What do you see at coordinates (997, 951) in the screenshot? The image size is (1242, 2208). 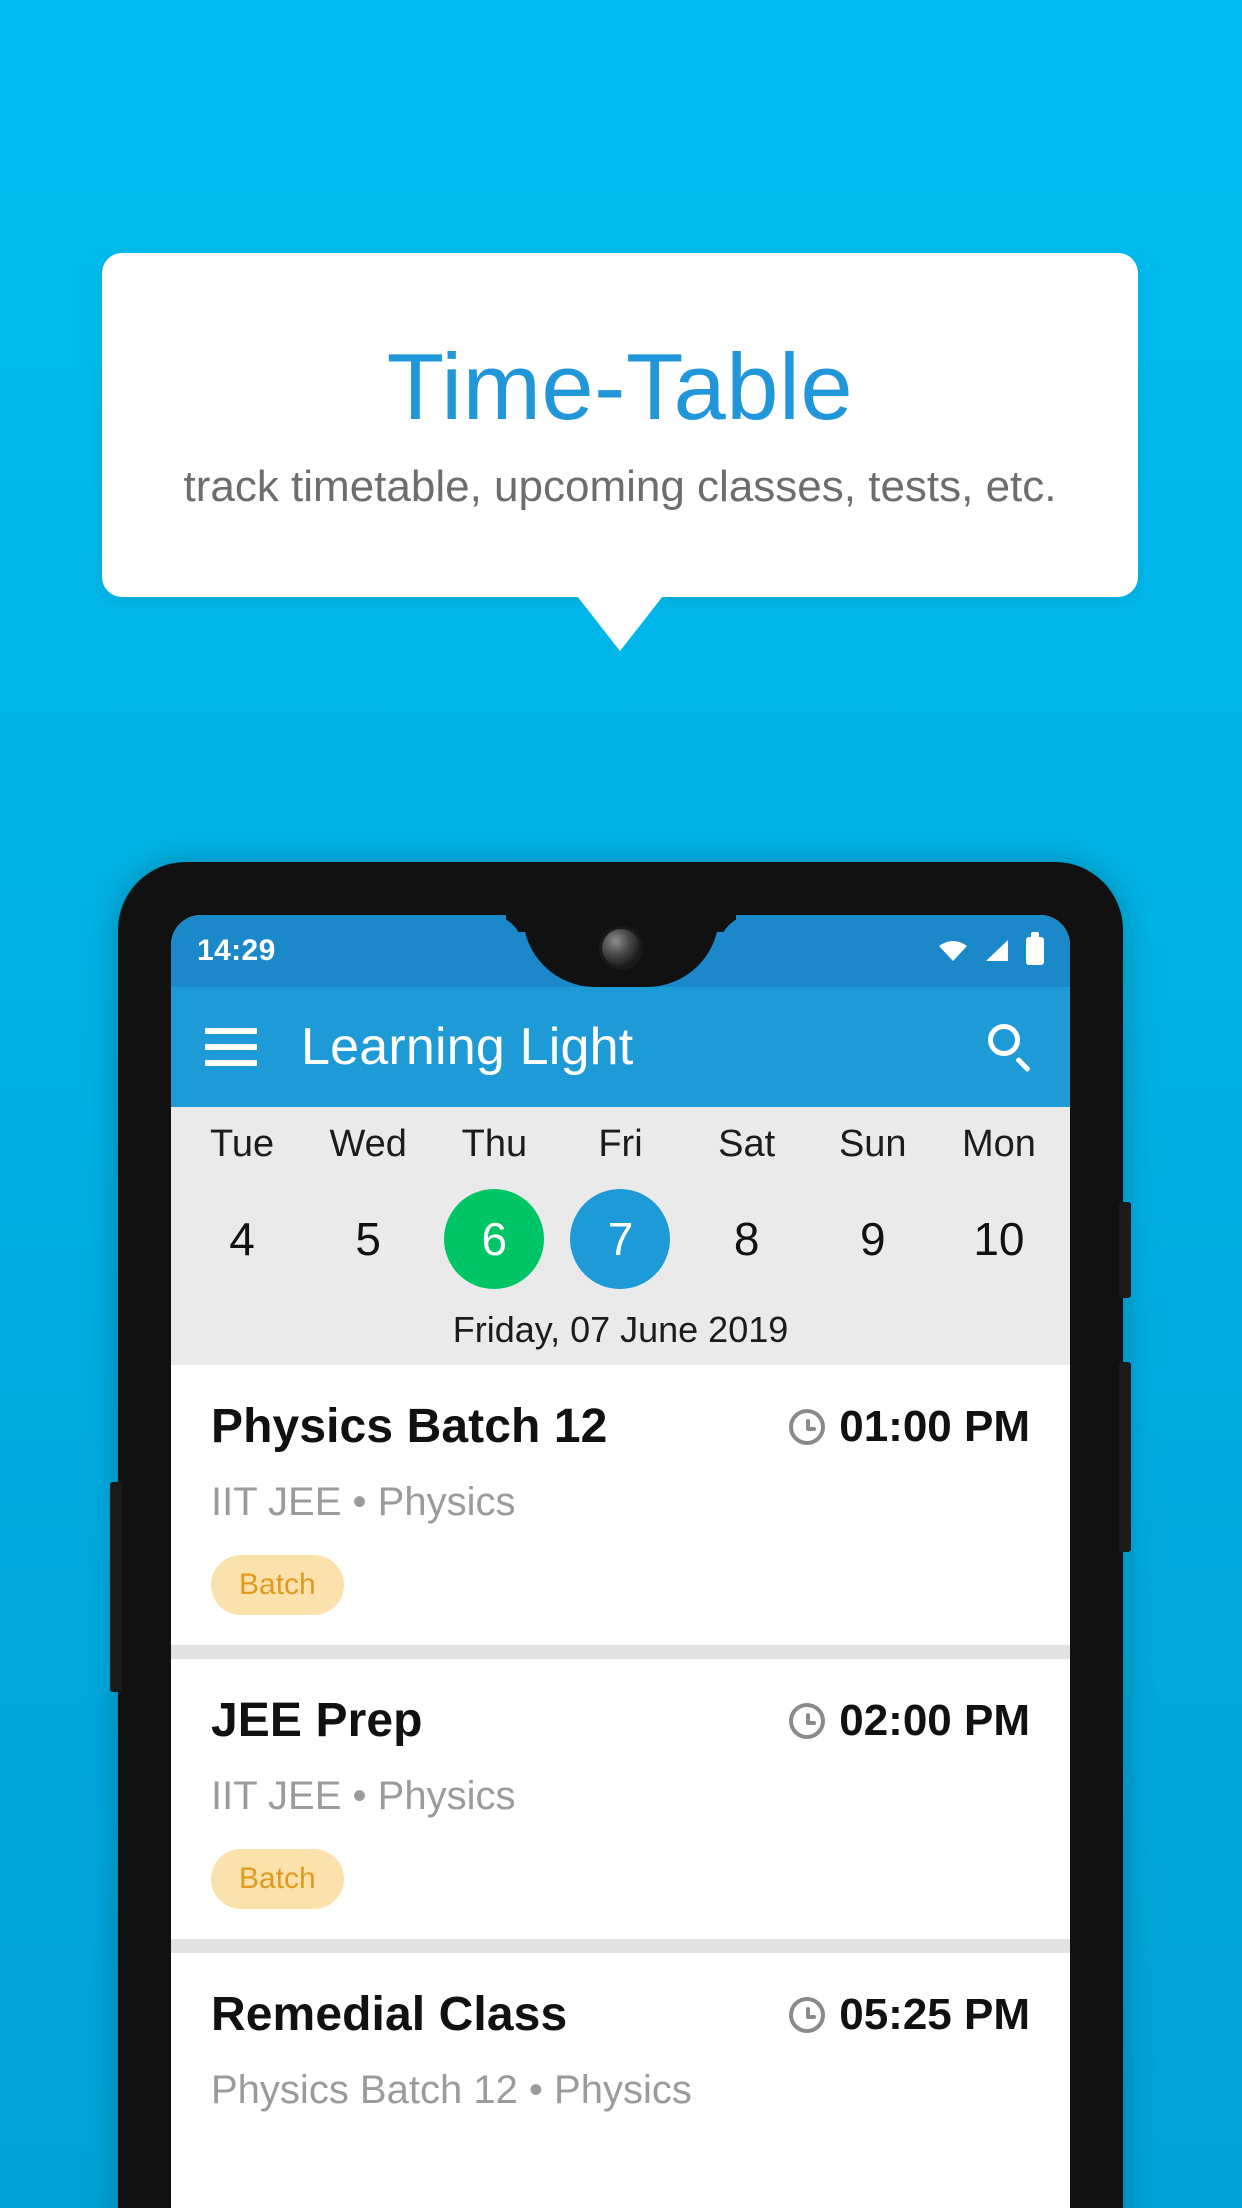 I see `signal-icon` at bounding box center [997, 951].